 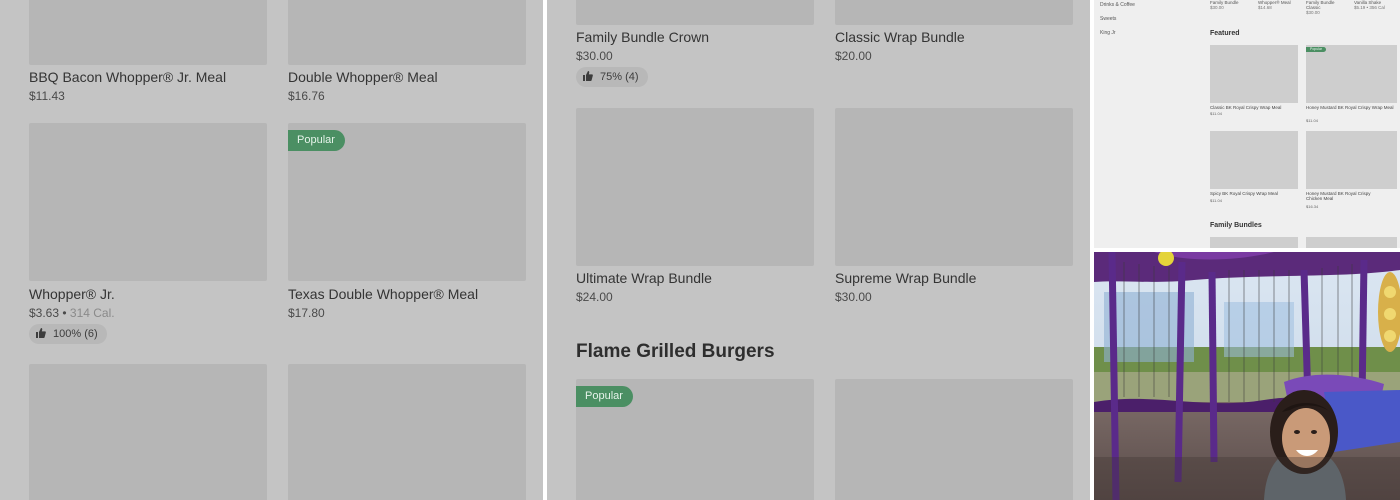 I want to click on menu-item-card: BBQ Bacon Whopper® Jr. Meal $11.43, so click(x=148, y=60).